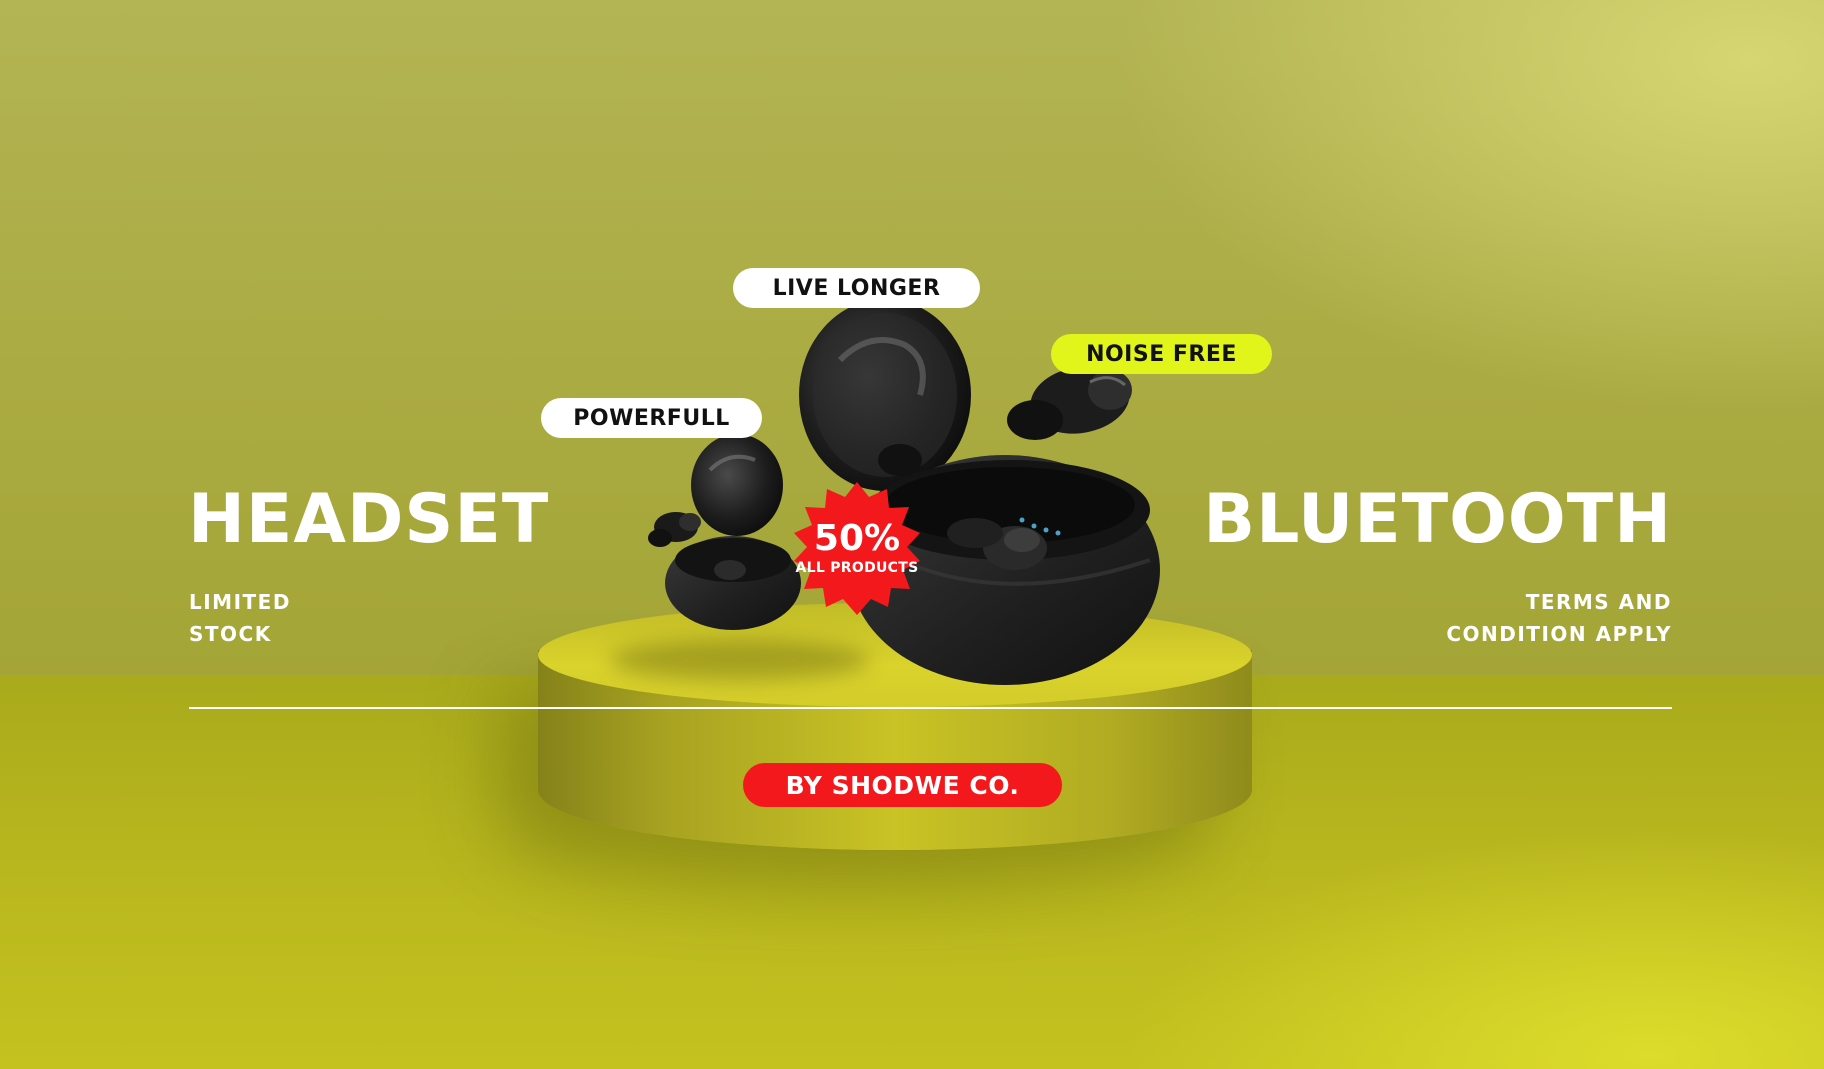 The image size is (1824, 1069). Describe the element at coordinates (856, 288) in the screenshot. I see `tag-live-longer: LIVE LONGER` at that location.